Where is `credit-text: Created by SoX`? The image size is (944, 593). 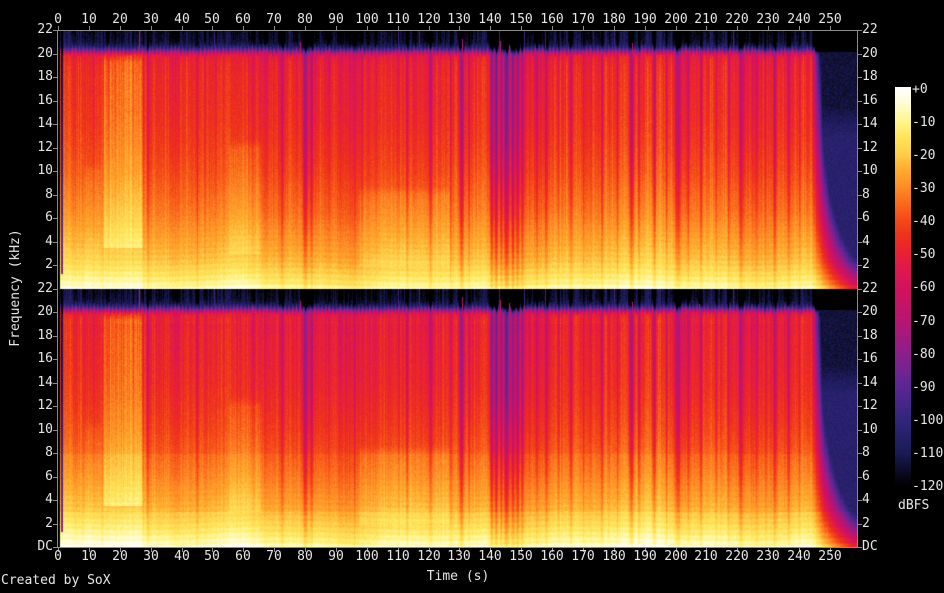 credit-text: Created by SoX is located at coordinates (56, 580).